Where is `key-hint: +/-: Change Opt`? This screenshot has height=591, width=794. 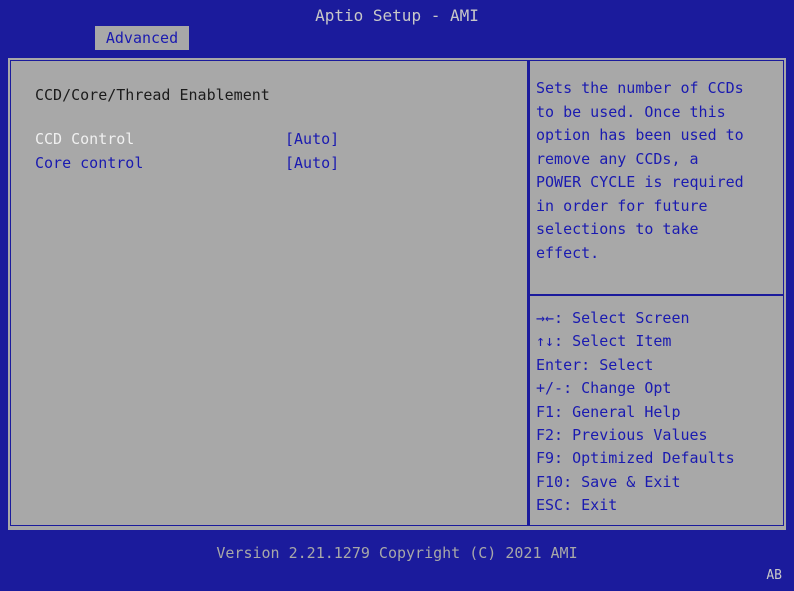 key-hint: +/-: Change Opt is located at coordinates (604, 388).